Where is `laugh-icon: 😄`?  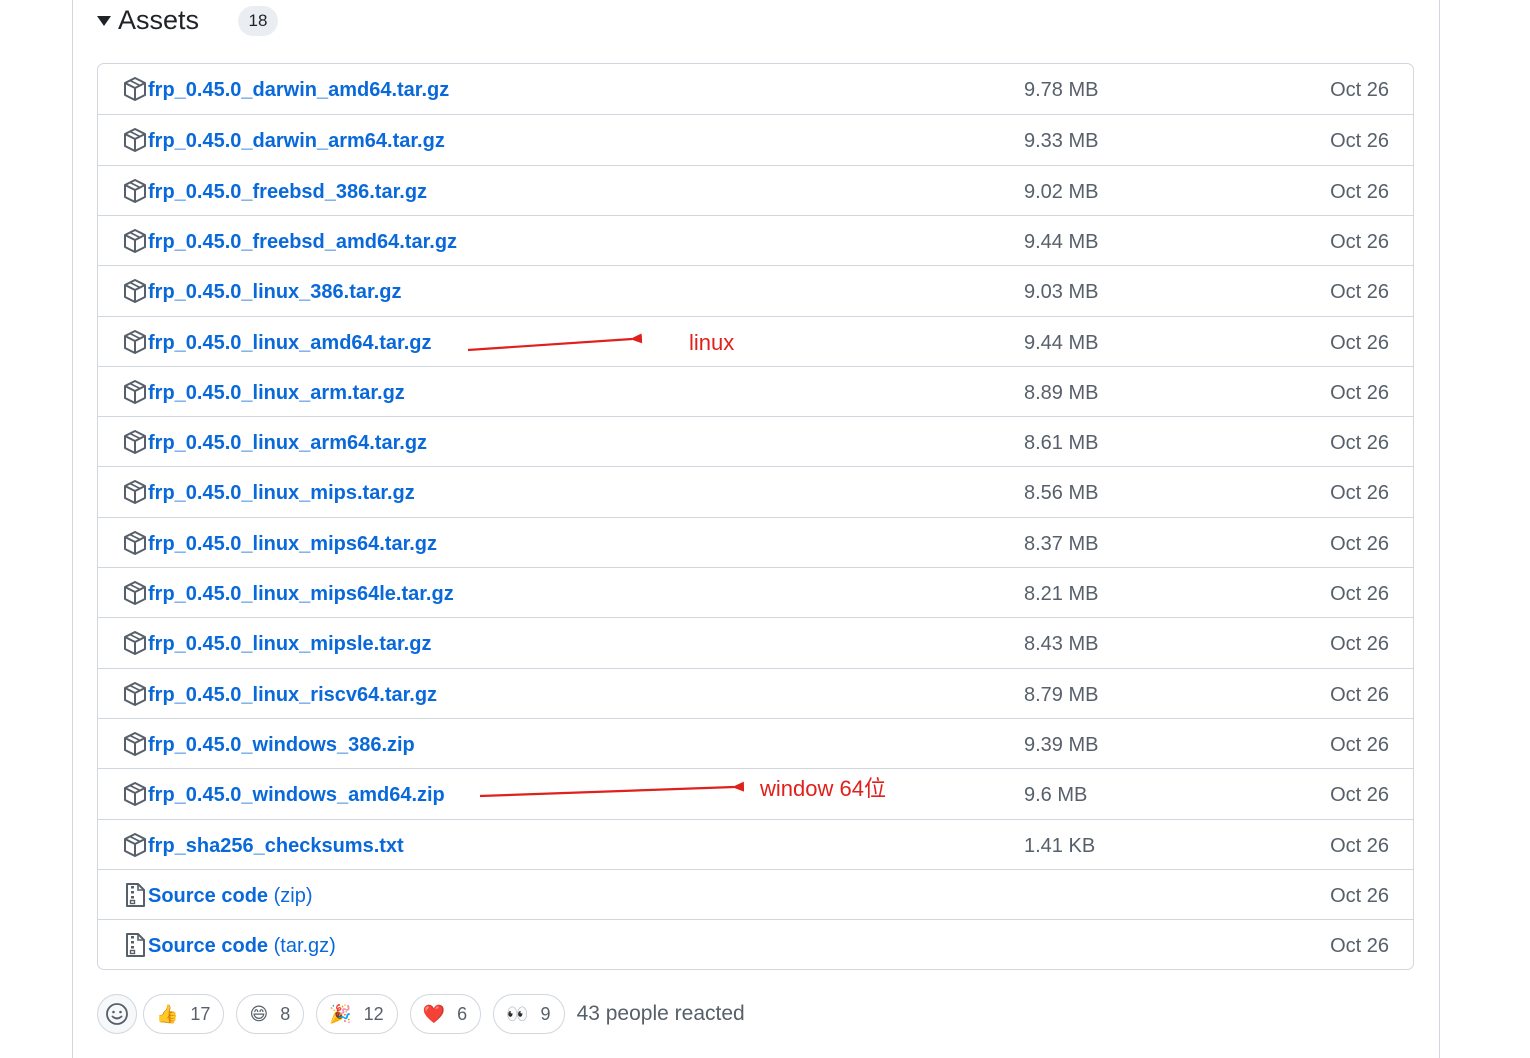 laugh-icon: 😄 is located at coordinates (259, 1014).